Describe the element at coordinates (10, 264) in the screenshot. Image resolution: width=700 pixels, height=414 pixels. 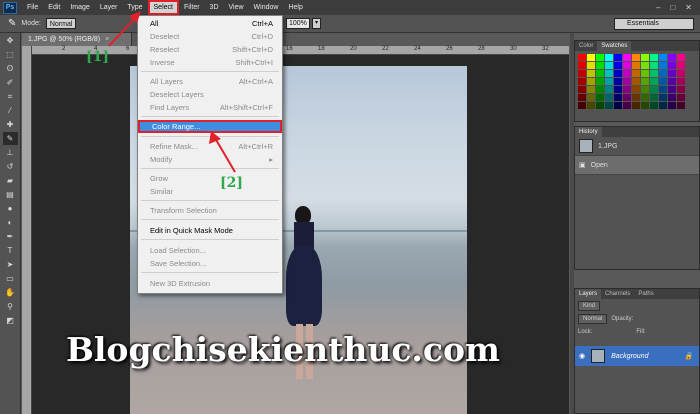
I see `path-select-icon: ➤` at that location.